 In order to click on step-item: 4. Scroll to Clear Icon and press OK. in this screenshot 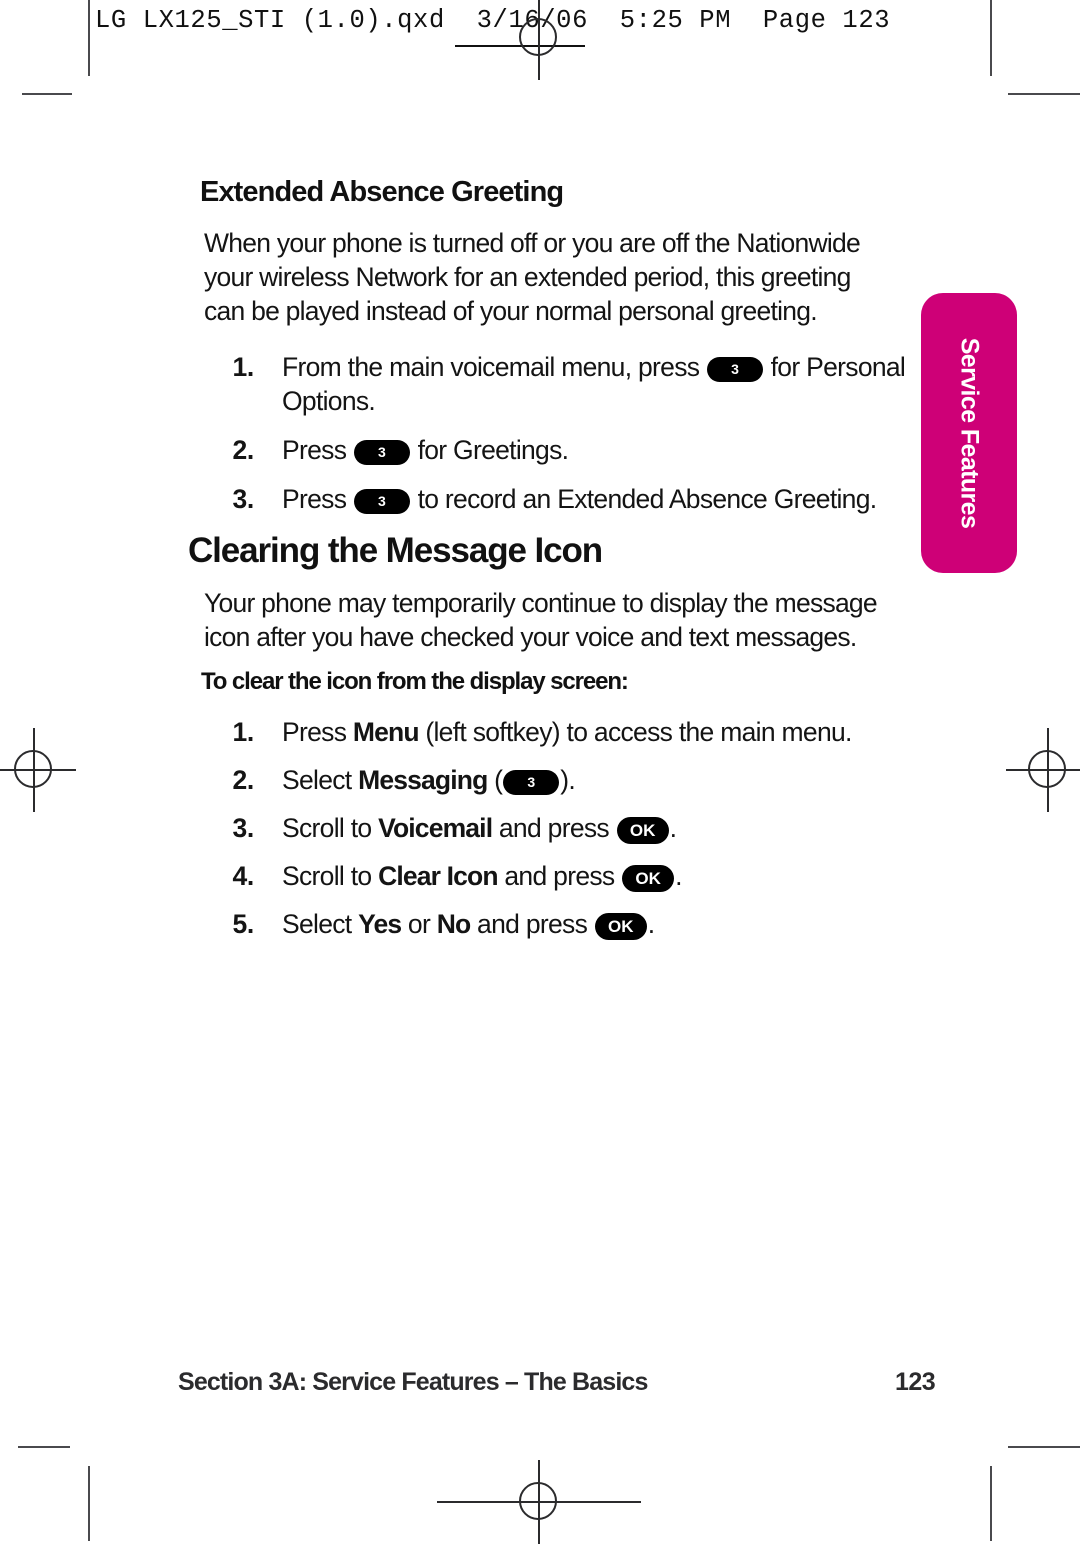, I will do `click(451, 876)`.